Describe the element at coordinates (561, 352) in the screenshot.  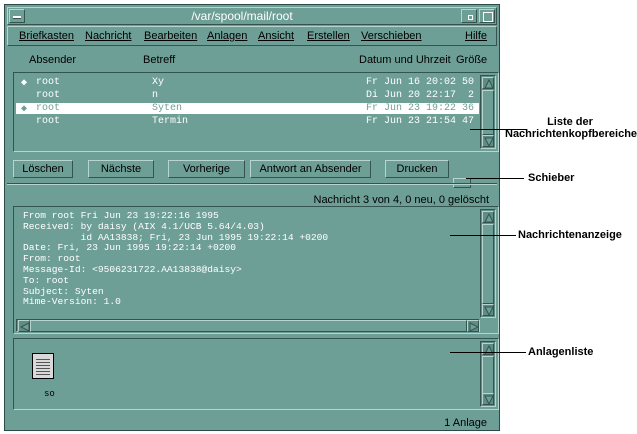
I see `callout-attachments-label: Anlagenliste` at that location.